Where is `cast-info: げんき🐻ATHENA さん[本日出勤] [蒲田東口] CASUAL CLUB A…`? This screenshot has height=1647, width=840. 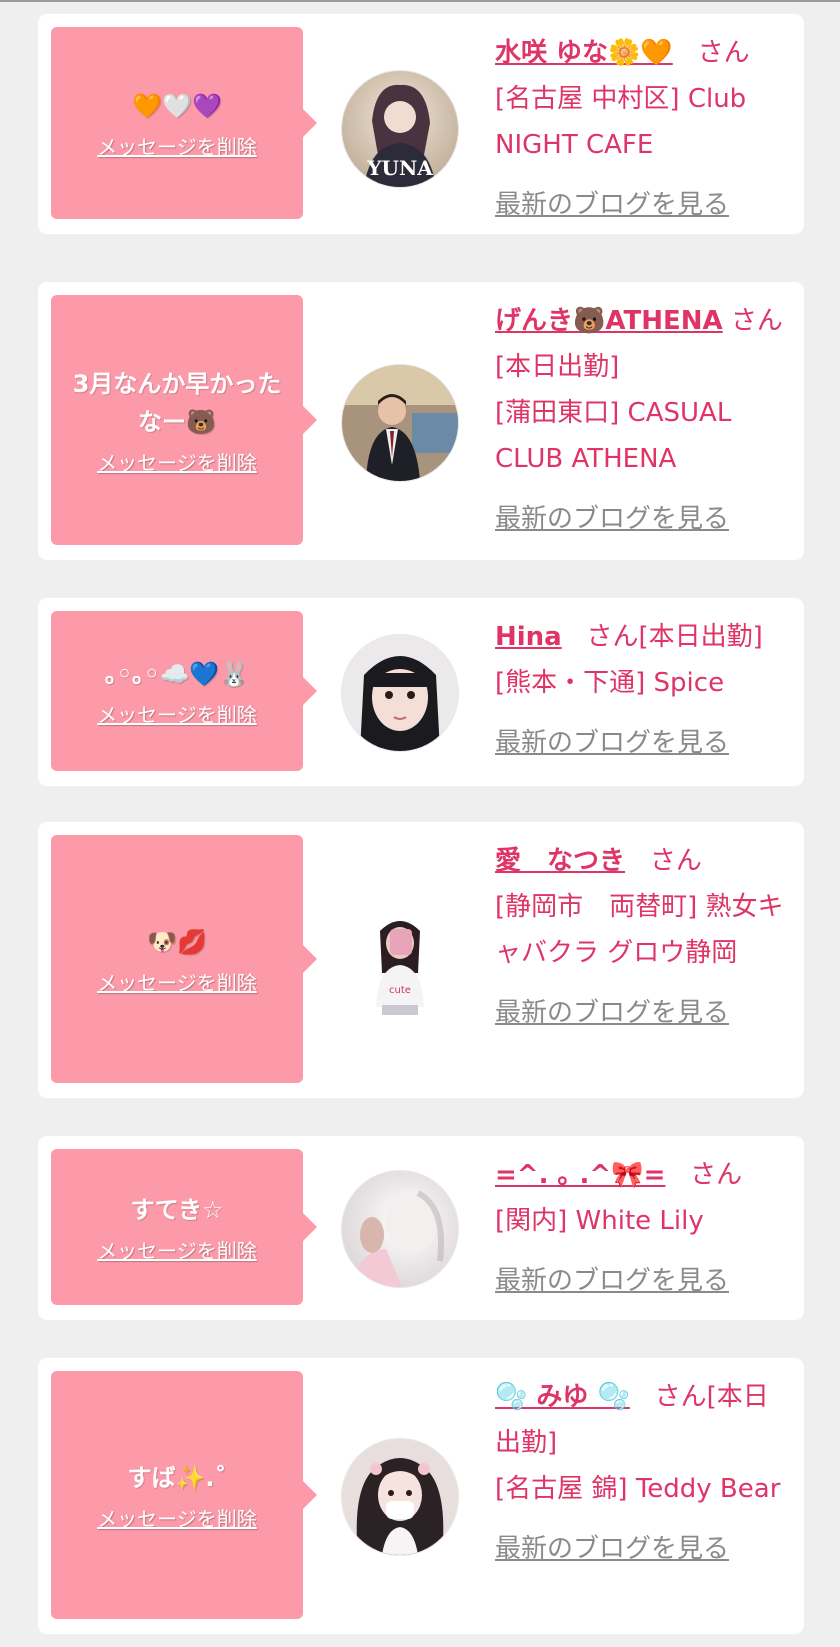
cast-info: げんき🐻ATHENA さん[本日出勤] [蒲田東口] CASUAL CLUB A… is located at coordinates (644, 420).